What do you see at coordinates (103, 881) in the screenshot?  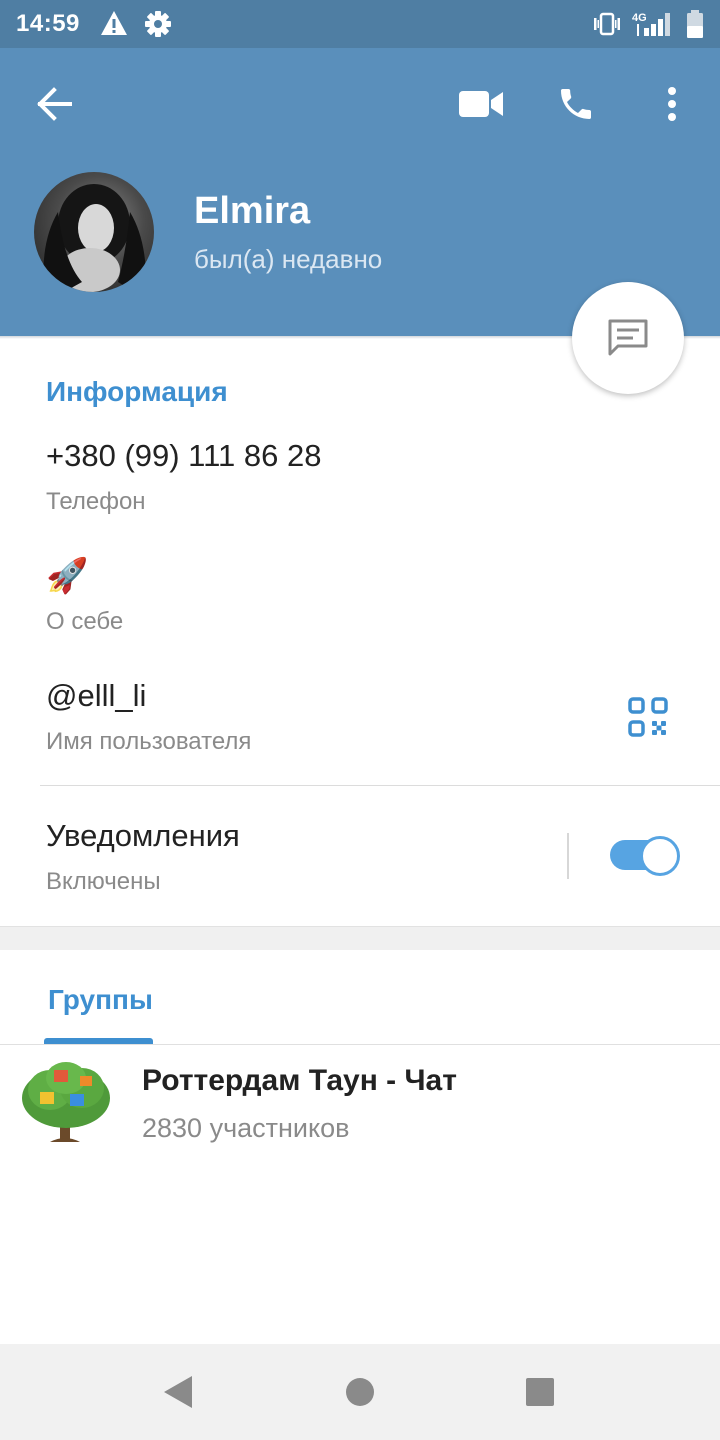 I see `notifications-caption: Включены` at bounding box center [103, 881].